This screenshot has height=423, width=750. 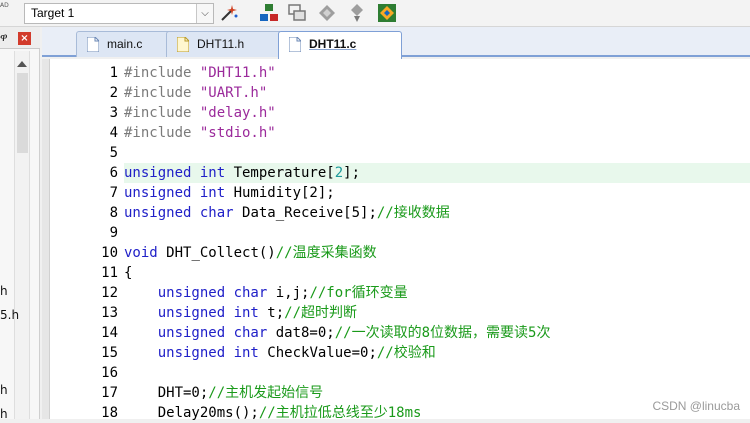 I want to click on load-icon, so click(x=387, y=13).